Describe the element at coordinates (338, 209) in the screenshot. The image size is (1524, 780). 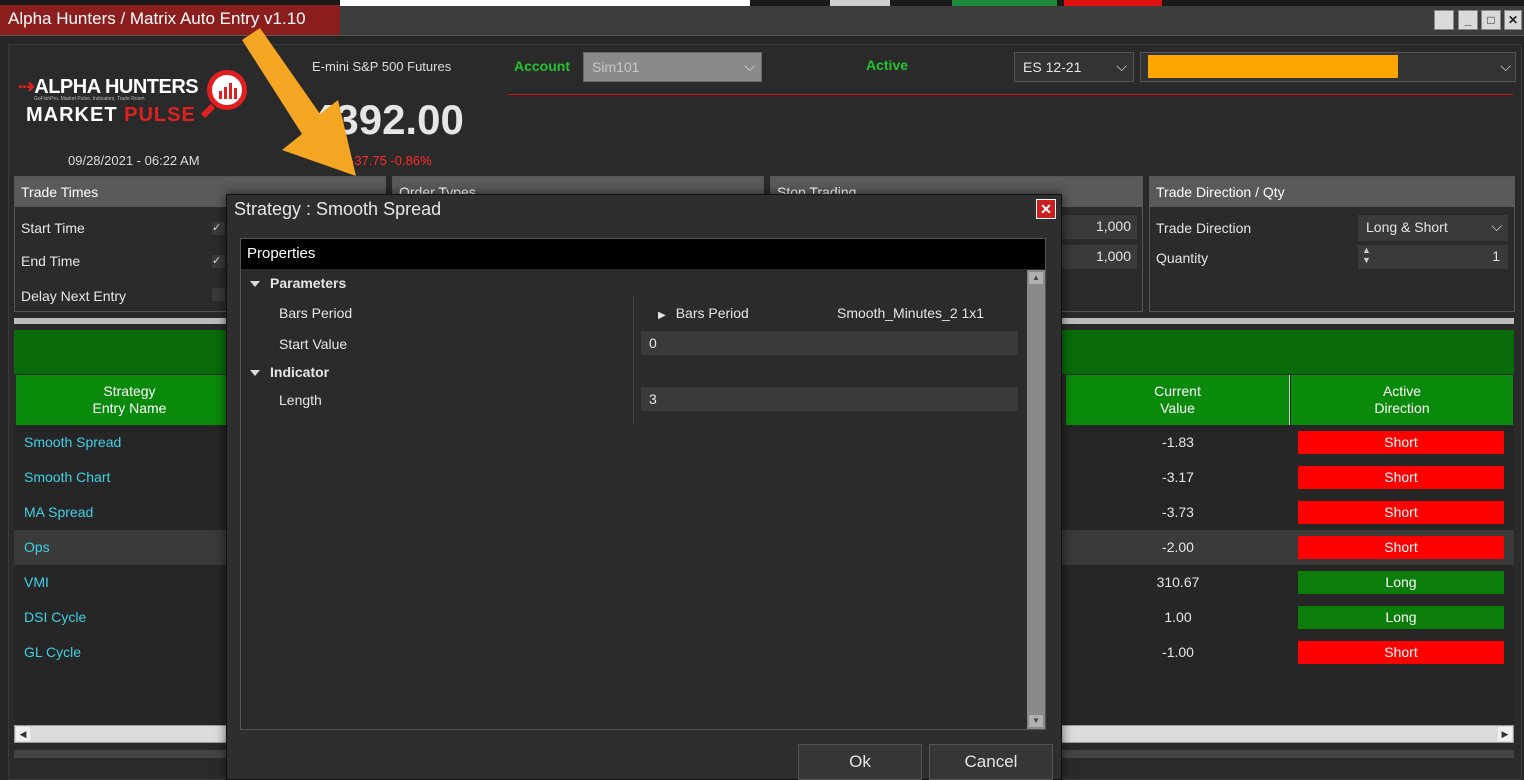
I see `dialog-title: Strategy : Smooth Spread` at that location.